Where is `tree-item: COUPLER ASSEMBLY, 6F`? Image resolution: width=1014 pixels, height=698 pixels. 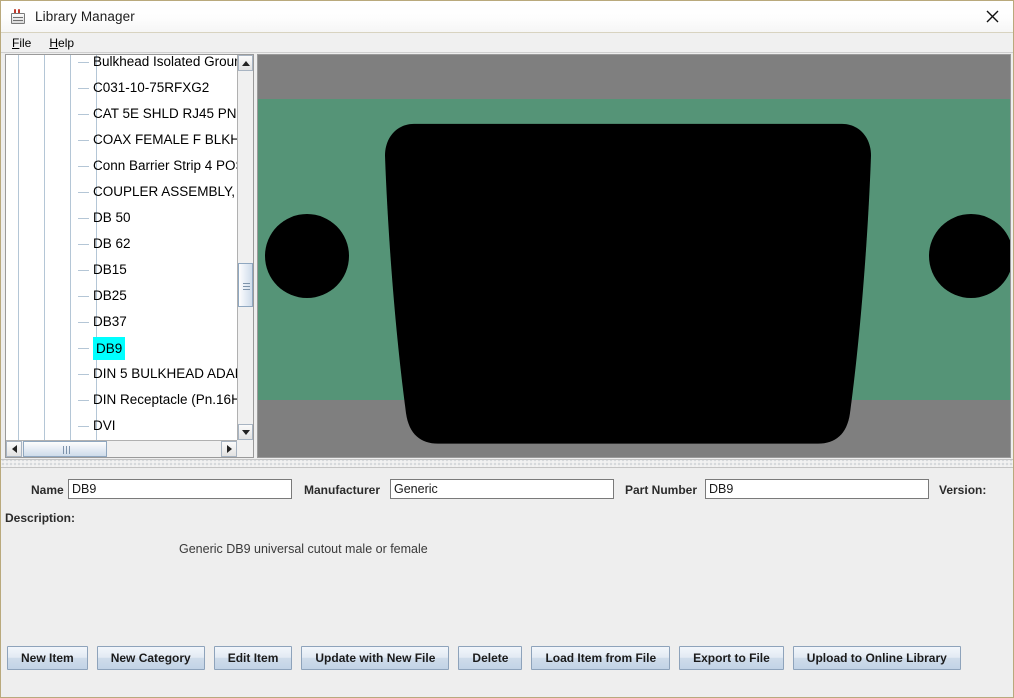
tree-item: COUPLER ASSEMBLY, 6F is located at coordinates (121, 192).